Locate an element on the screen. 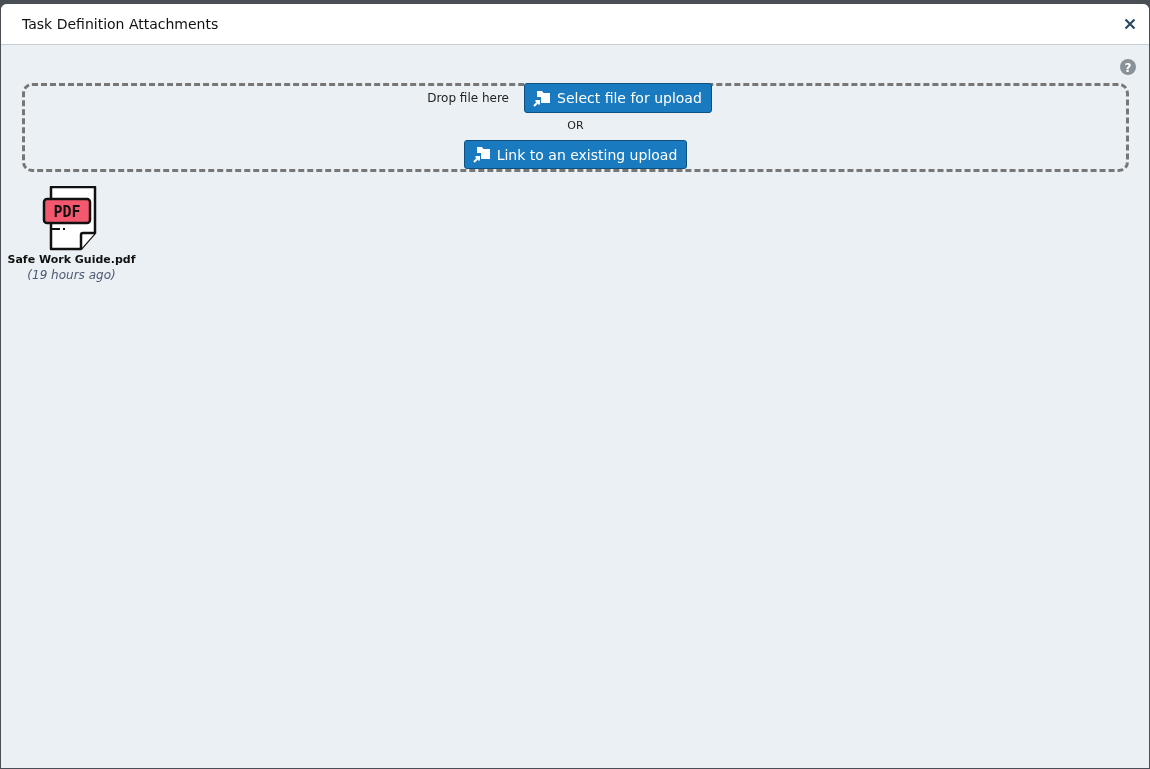  drop-hint: Drop file here is located at coordinates (468, 98).